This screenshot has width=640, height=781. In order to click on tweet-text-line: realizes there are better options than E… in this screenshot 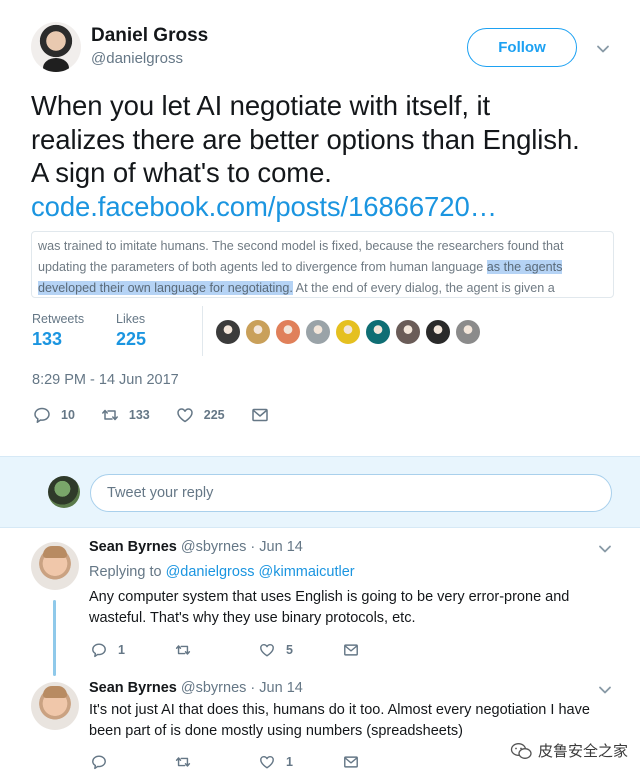, I will do `click(305, 139)`.